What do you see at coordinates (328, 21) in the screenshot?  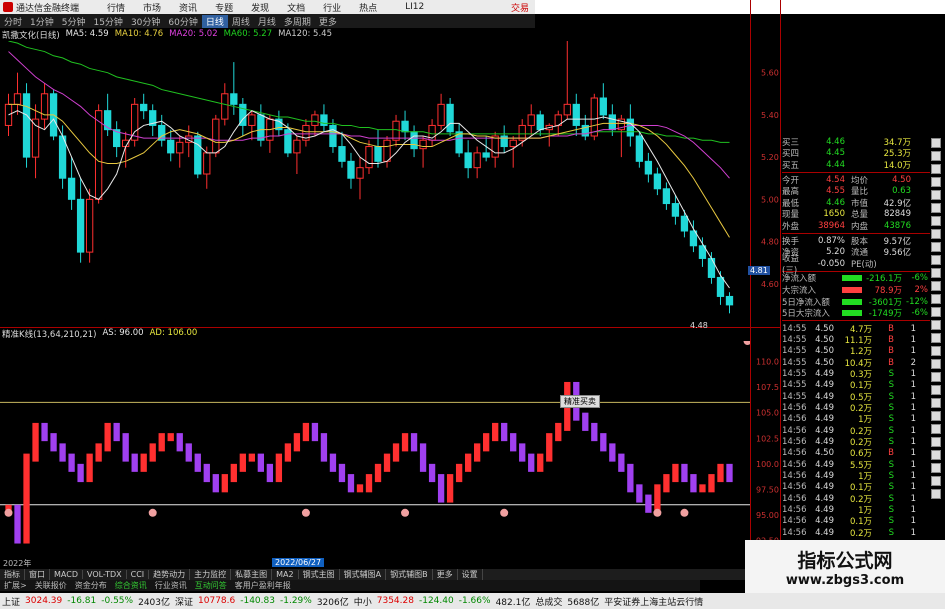 I see `period-10: 更多` at bounding box center [328, 21].